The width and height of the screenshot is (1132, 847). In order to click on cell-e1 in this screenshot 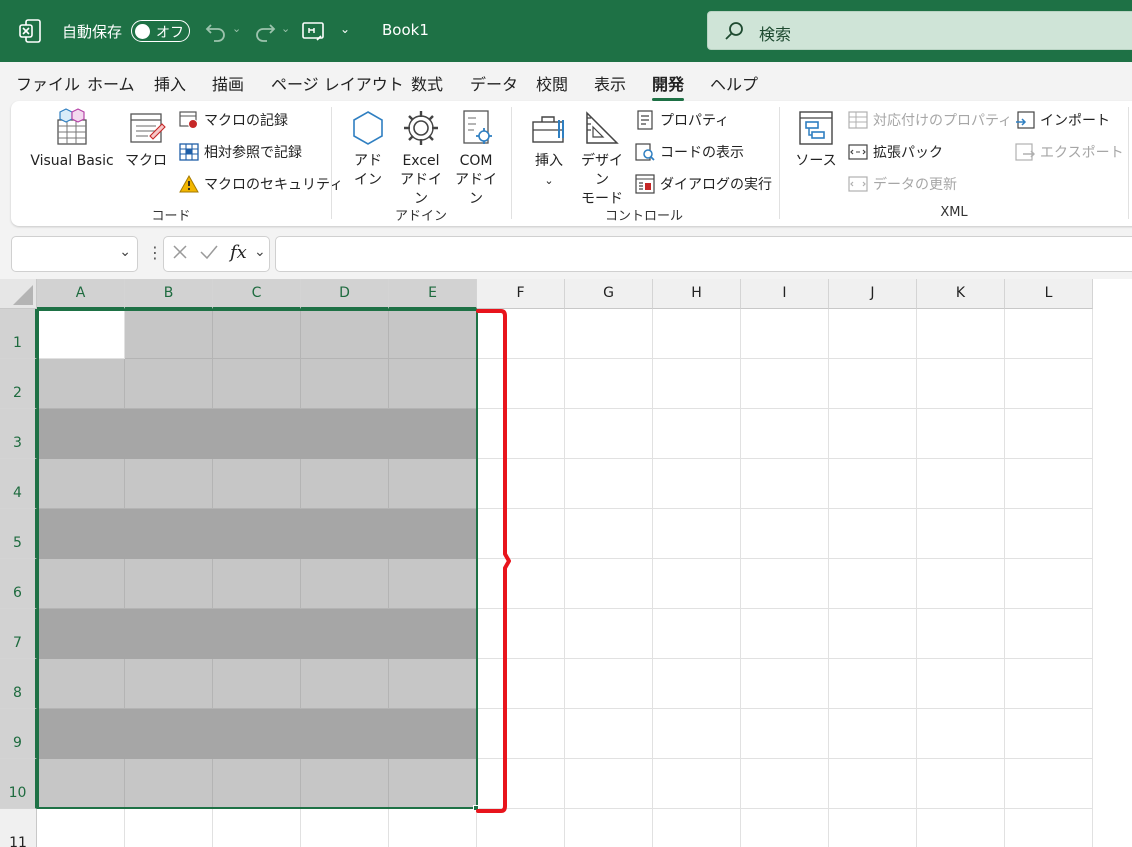, I will do `click(433, 334)`.